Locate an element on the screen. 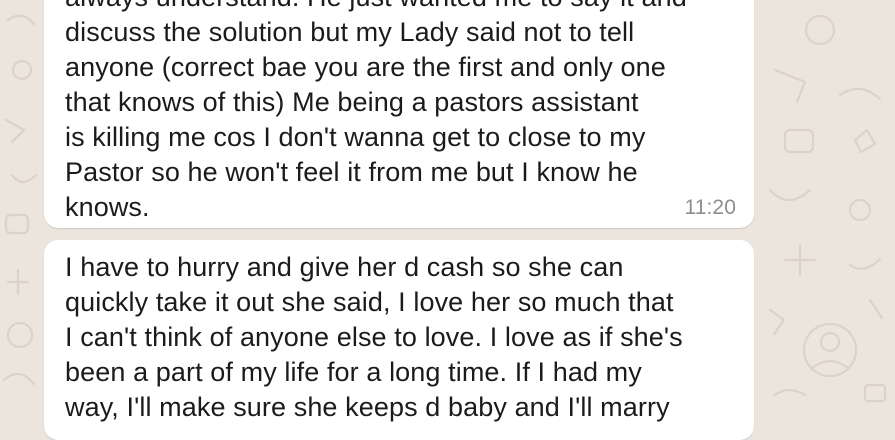 This screenshot has height=440, width=895. message-timestamp: 11:20 is located at coordinates (710, 207).